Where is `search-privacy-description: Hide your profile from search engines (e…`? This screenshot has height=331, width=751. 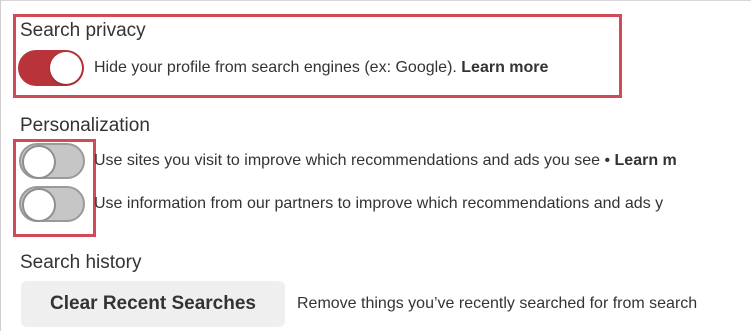 search-privacy-description: Hide your profile from search engines (e… is located at coordinates (278, 67).